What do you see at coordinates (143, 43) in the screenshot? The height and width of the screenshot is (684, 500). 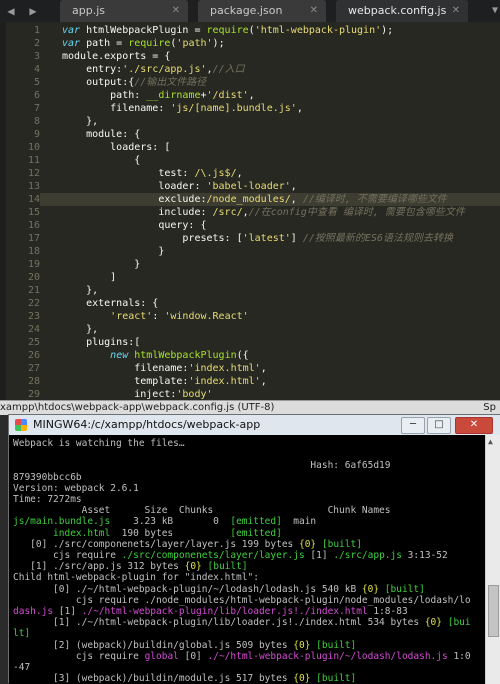 I see `code-line: var path = require('path');` at bounding box center [143, 43].